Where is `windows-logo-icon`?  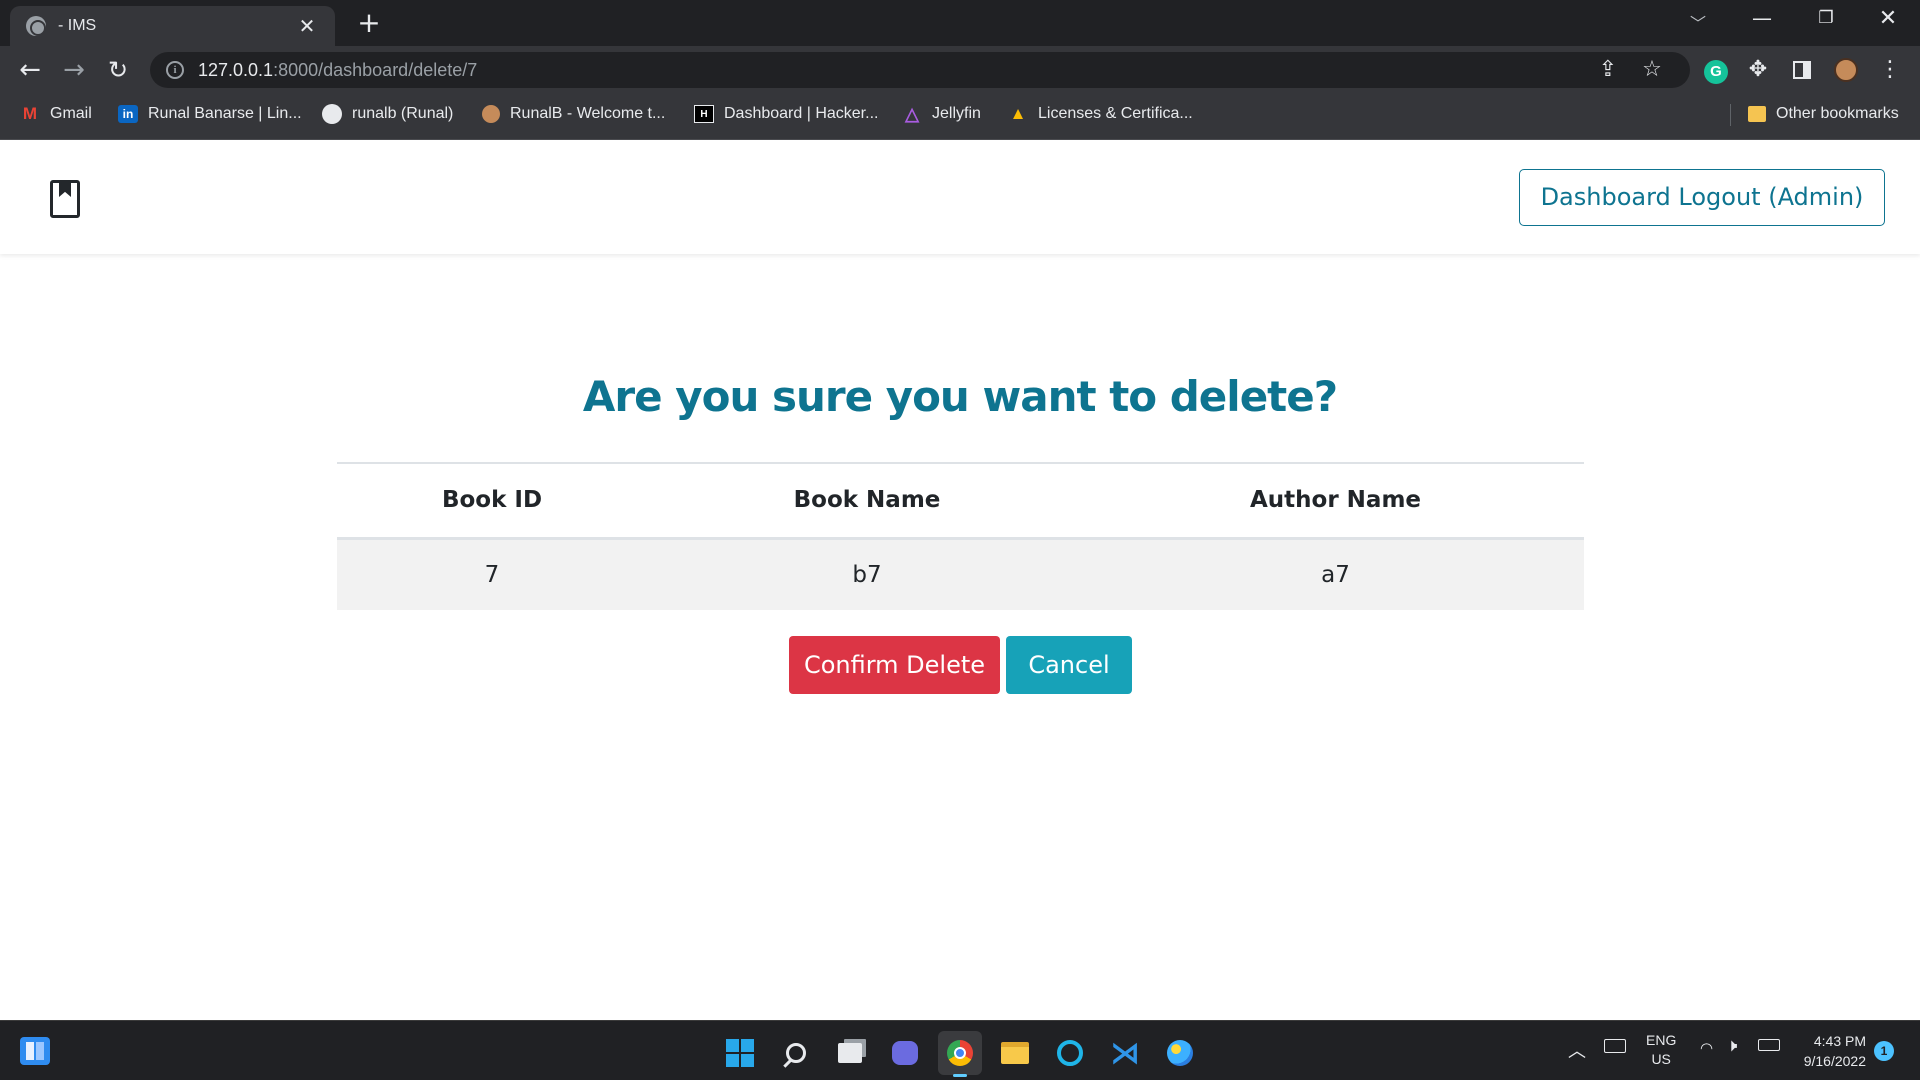
windows-logo-icon is located at coordinates (740, 1053).